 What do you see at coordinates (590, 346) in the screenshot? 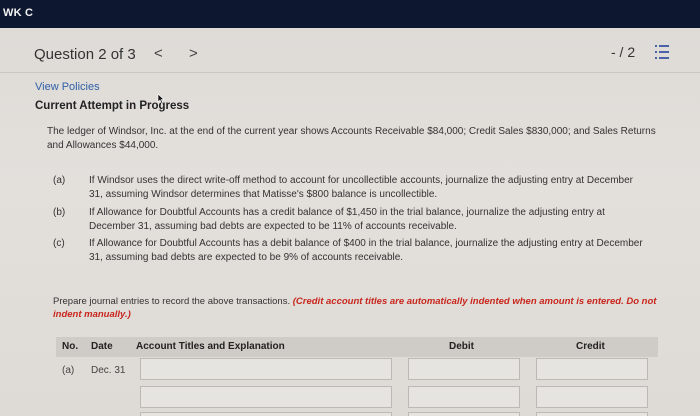
I see `col-credit-header: Credit` at bounding box center [590, 346].